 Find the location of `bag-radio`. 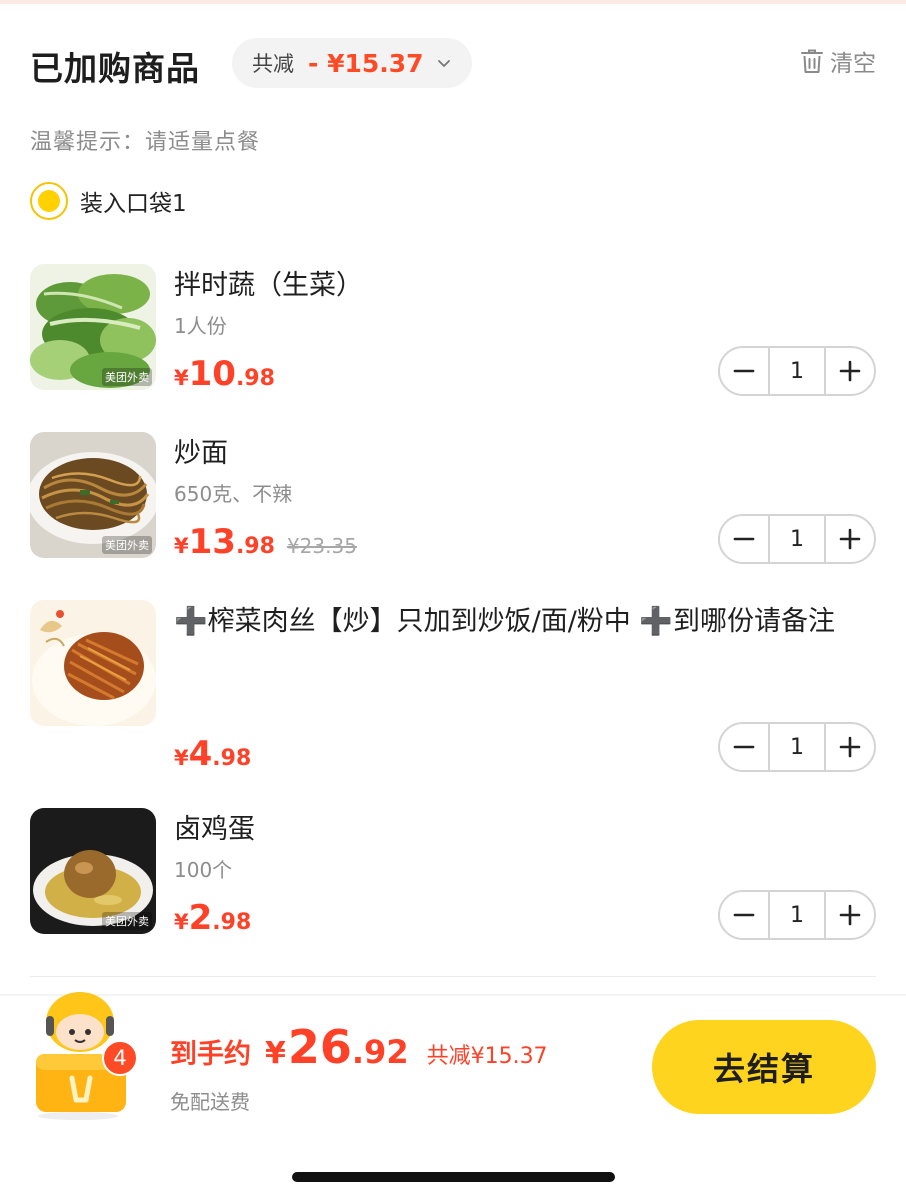

bag-radio is located at coordinates (49, 201).